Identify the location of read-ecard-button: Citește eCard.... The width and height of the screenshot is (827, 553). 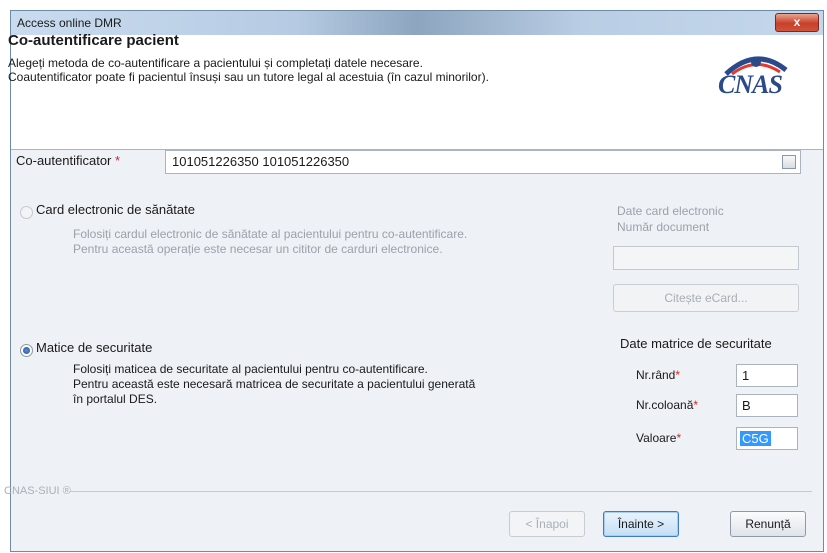
(706, 298).